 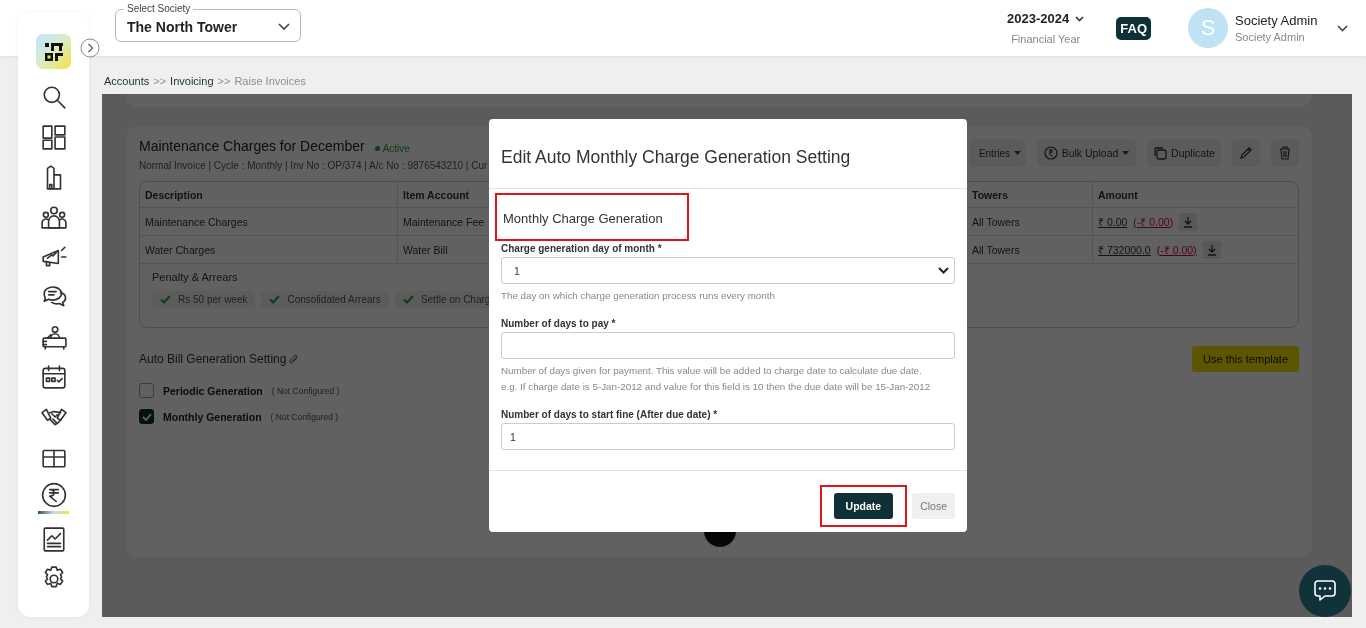 What do you see at coordinates (728, 270) in the screenshot?
I see `day-select: 1` at bounding box center [728, 270].